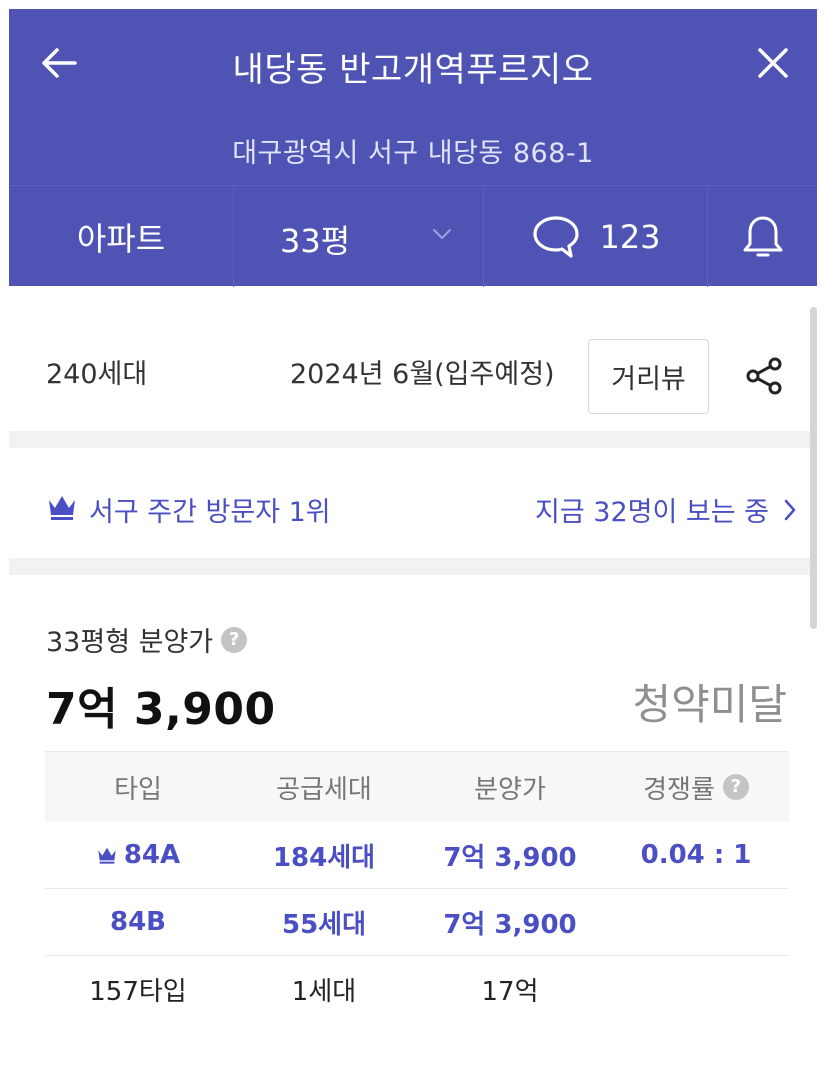 This screenshot has width=827, height=1067. Describe the element at coordinates (97, 374) in the screenshot. I see `households-count: 240세대` at that location.